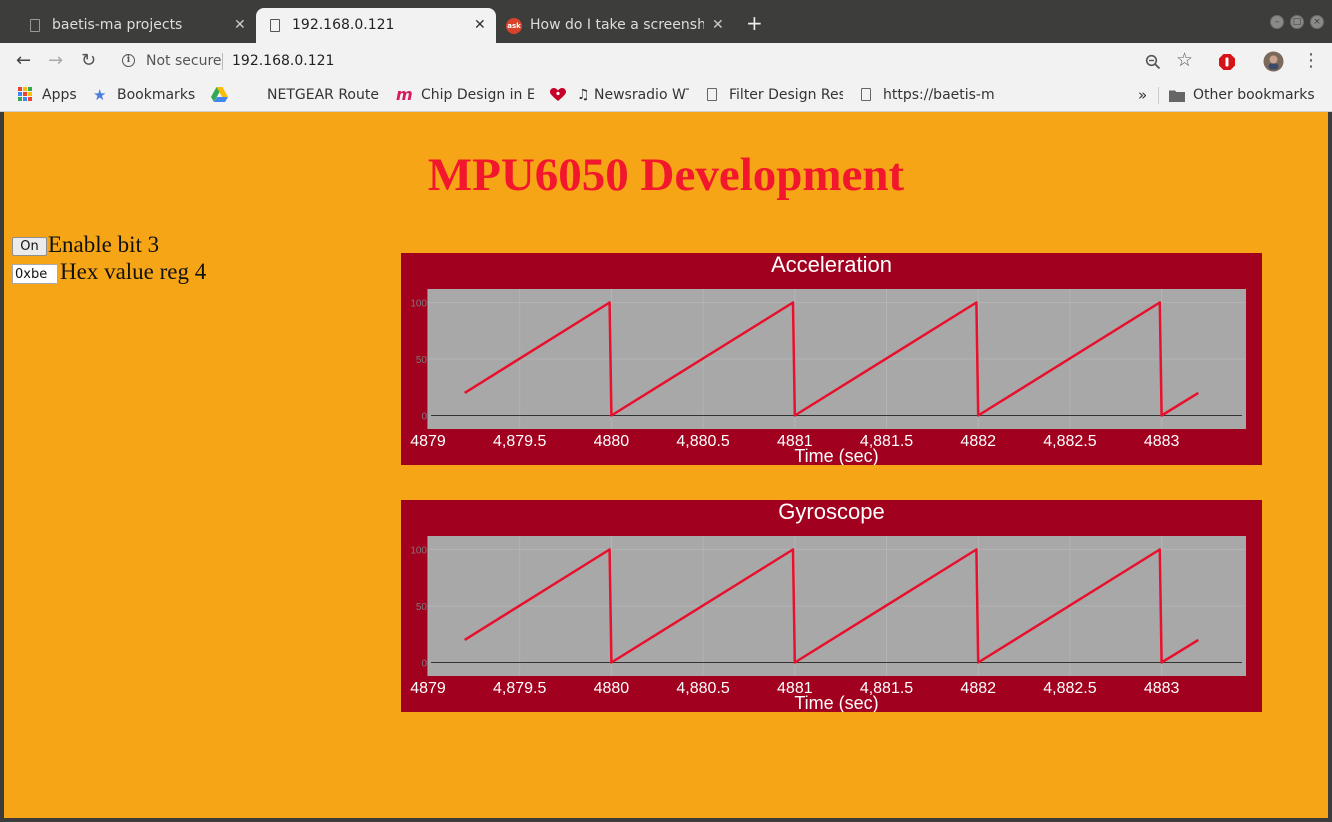  Describe the element at coordinates (323, 95) in the screenshot. I see `bookmark-netgear-router: NETGEAR Router` at that location.